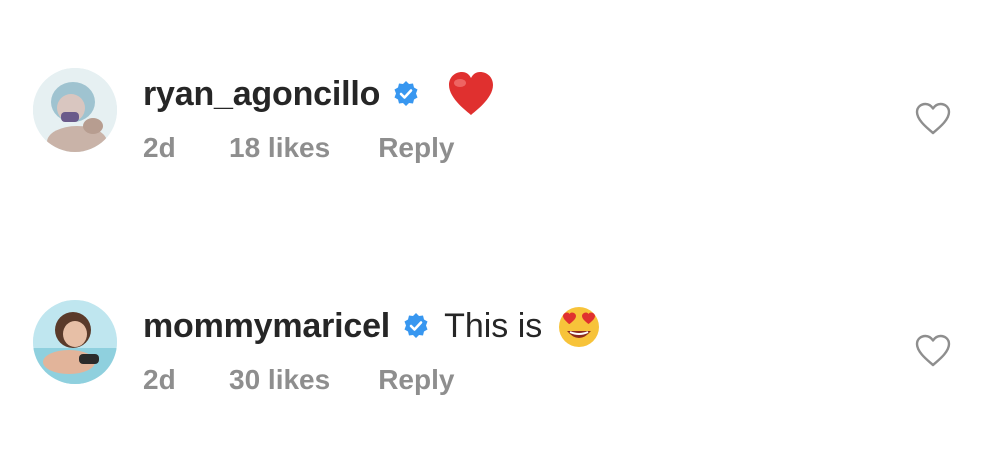 The height and width of the screenshot is (465, 1000). I want to click on red-heart-emoji-icon, so click(471, 94).